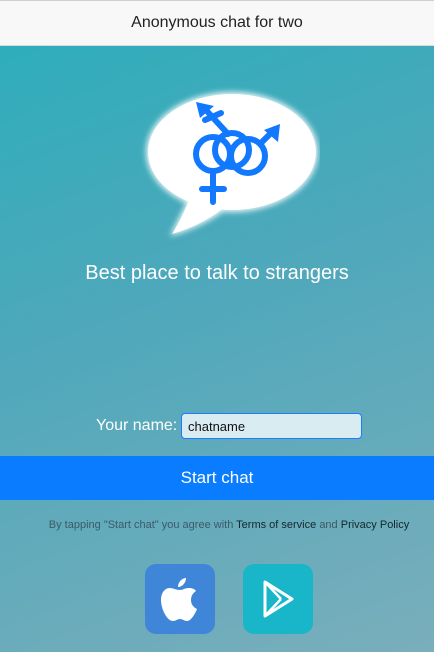  I want to click on tagline: Best place to talk to strangers, so click(217, 273).